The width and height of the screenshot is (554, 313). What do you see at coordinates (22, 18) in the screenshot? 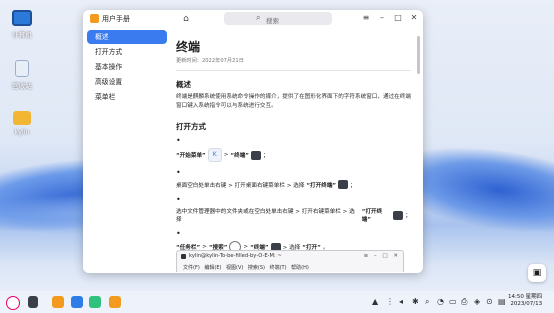
I see `computer-icon` at bounding box center [22, 18].